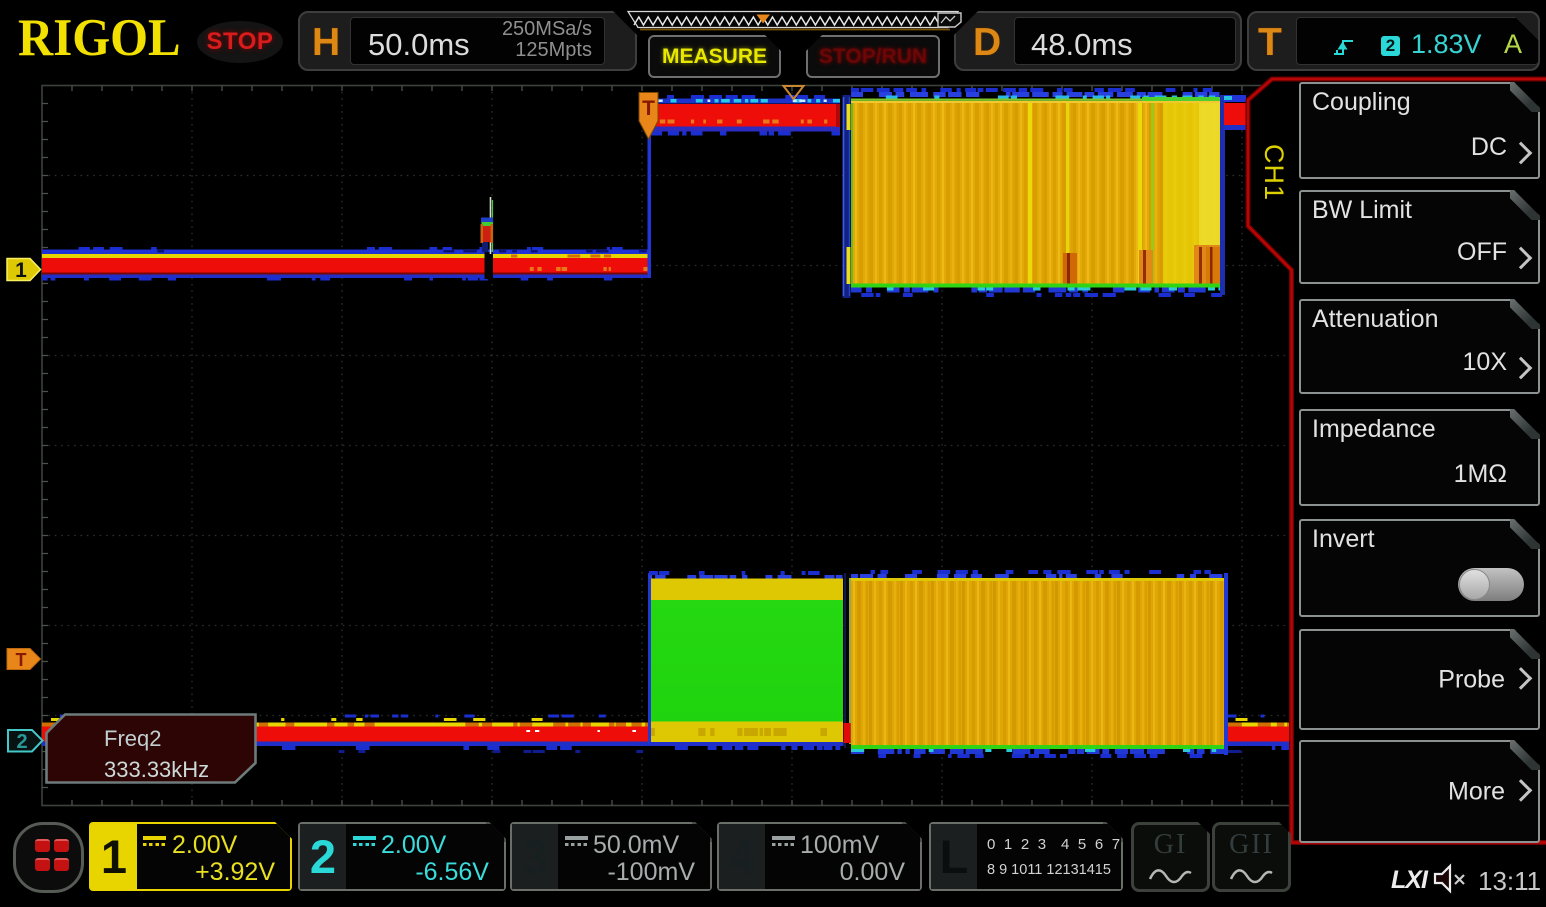  What do you see at coordinates (21, 270) in the screenshot?
I see `svg-text: 1` at bounding box center [21, 270].